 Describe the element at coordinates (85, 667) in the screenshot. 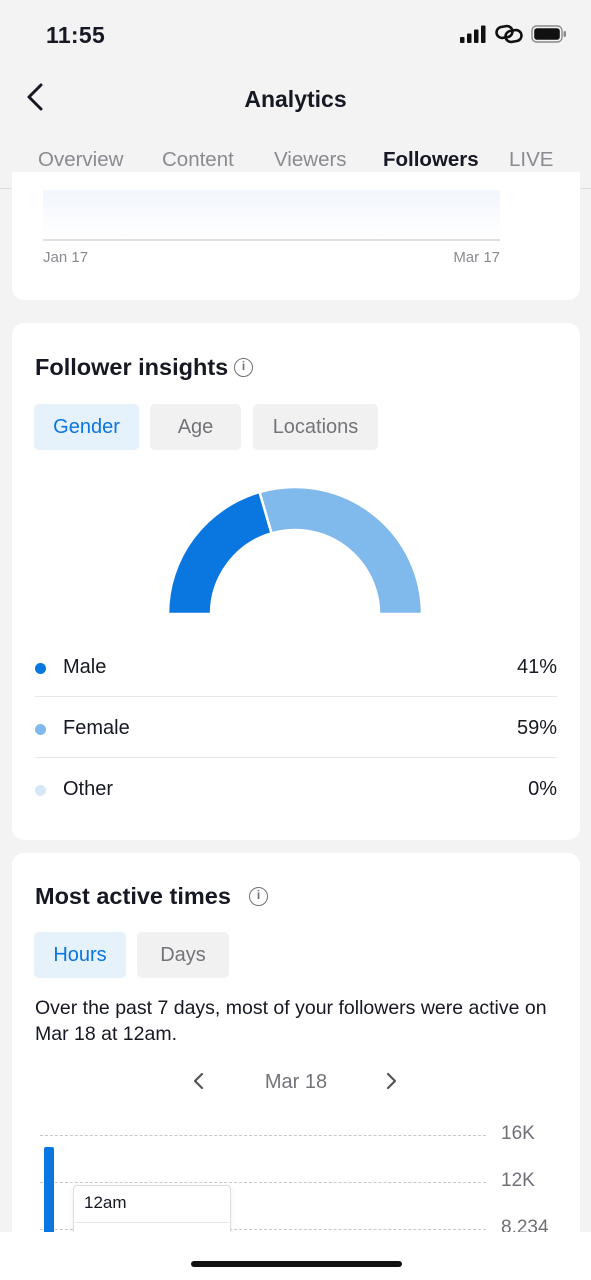

I see `legend-label: Male` at that location.